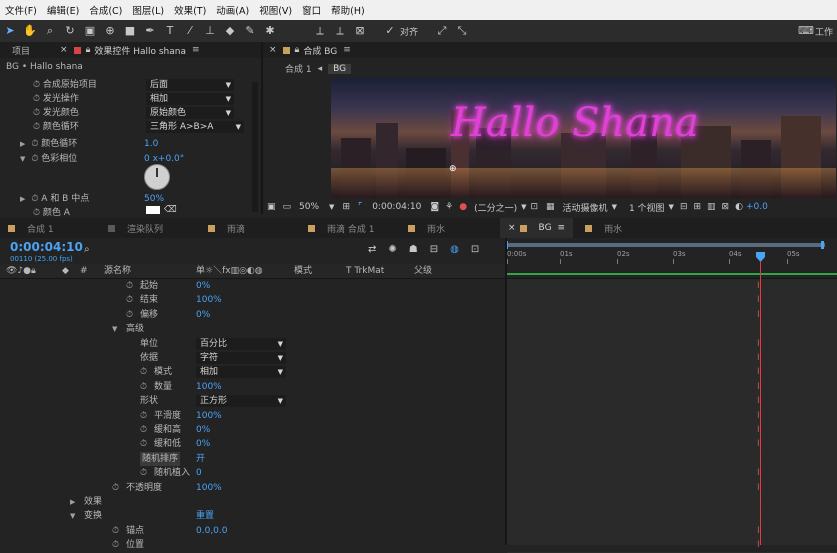 The image size is (837, 553). Describe the element at coordinates (252, 516) in the screenshot. I see `timeline-property-row: ▼ 变换 重置` at that location.